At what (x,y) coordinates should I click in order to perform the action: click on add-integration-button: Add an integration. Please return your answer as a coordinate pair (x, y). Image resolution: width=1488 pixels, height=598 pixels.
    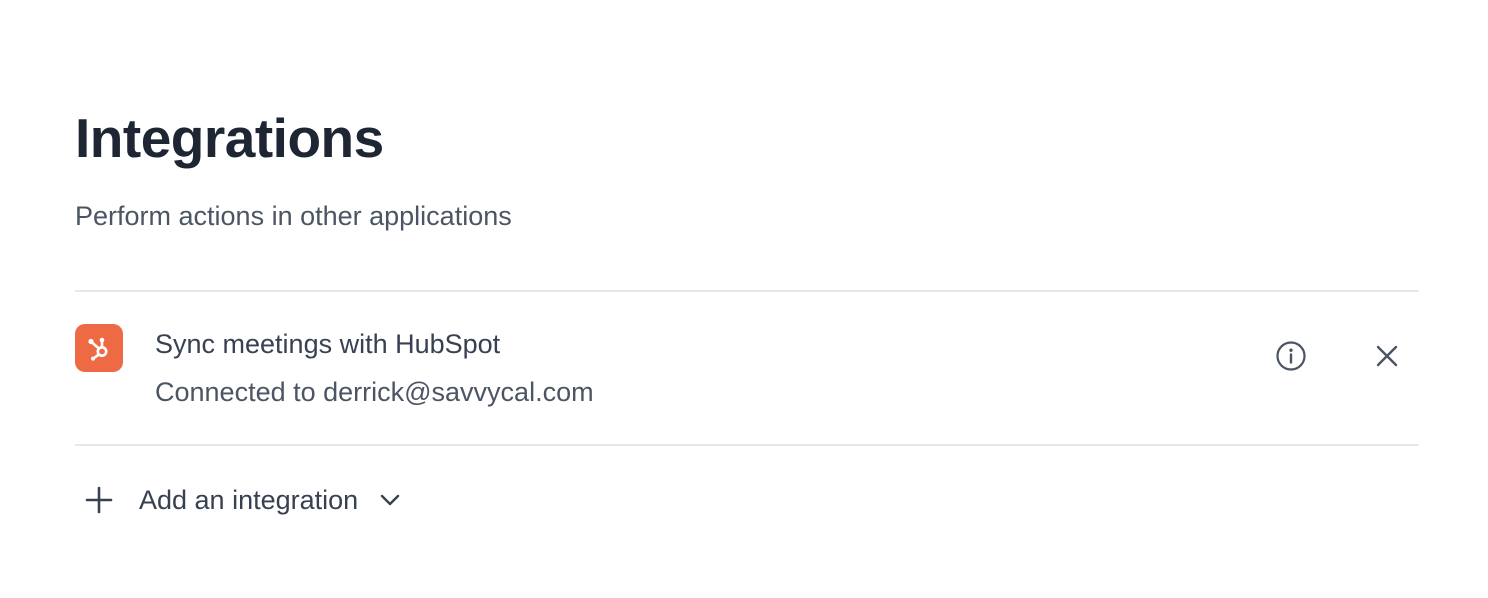
    Looking at the image, I should click on (239, 500).